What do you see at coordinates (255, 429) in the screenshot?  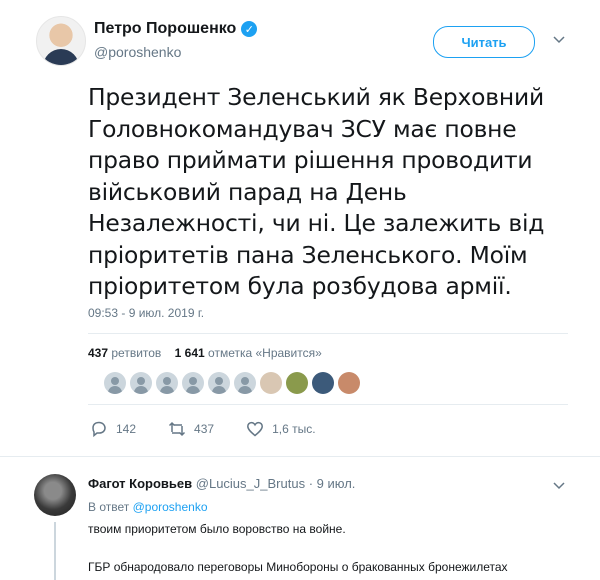 I see `heart-icon` at bounding box center [255, 429].